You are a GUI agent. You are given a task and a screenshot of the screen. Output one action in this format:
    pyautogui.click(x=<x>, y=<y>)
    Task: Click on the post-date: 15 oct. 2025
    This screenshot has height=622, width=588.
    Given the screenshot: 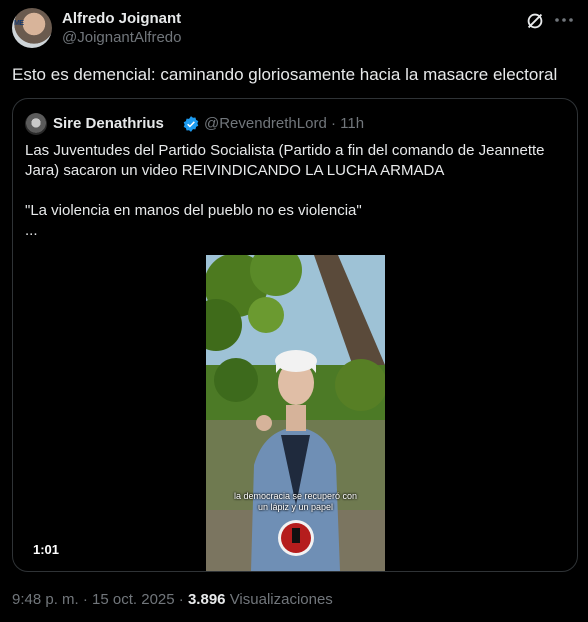 What is the action you would take?
    pyautogui.click(x=133, y=599)
    